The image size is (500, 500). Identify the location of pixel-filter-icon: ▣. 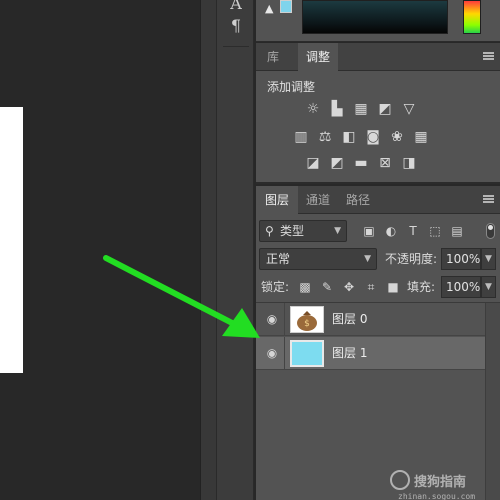
(369, 231).